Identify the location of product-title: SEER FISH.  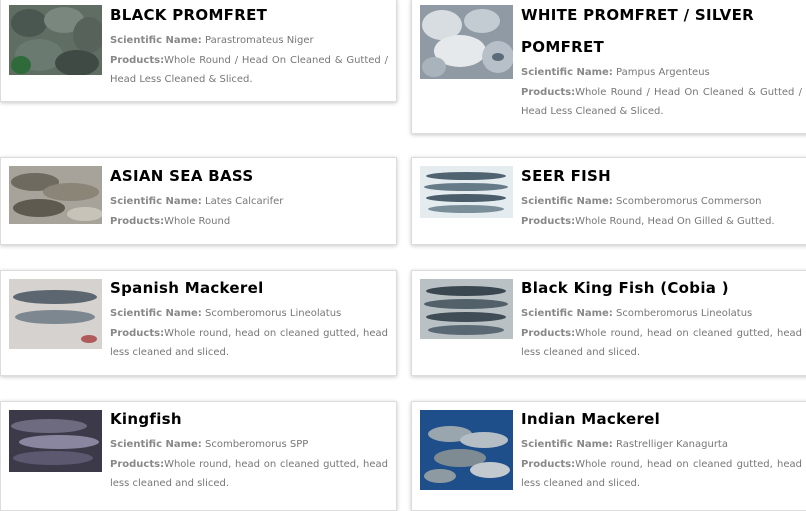
(661, 176).